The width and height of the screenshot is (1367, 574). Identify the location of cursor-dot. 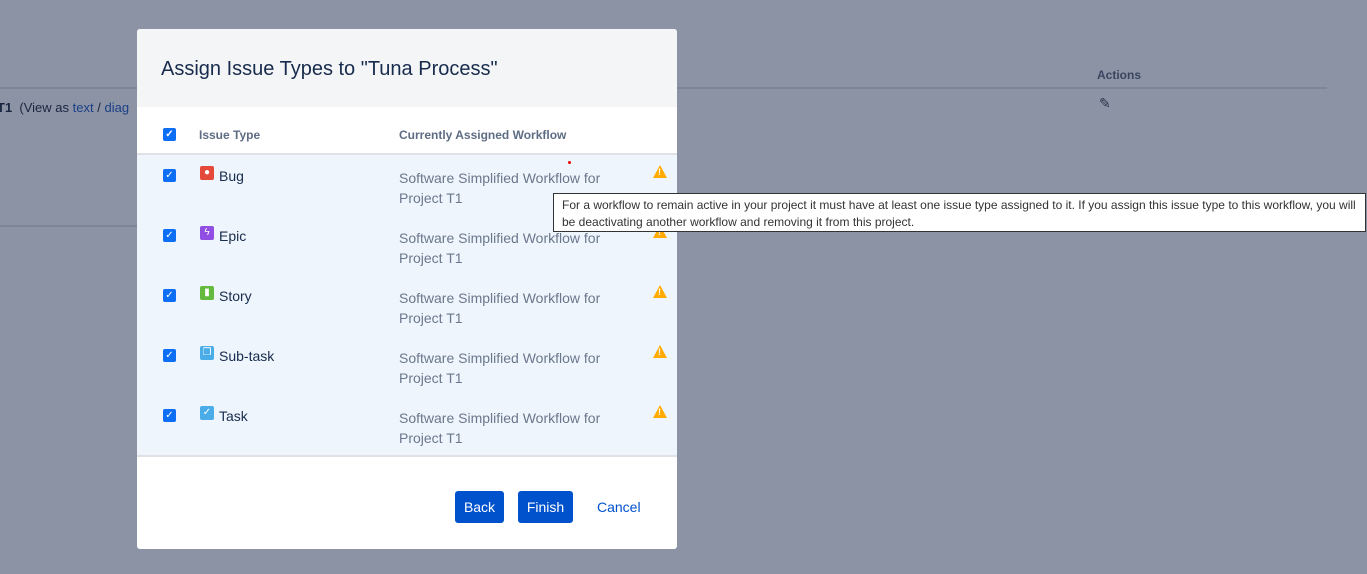
(569, 162).